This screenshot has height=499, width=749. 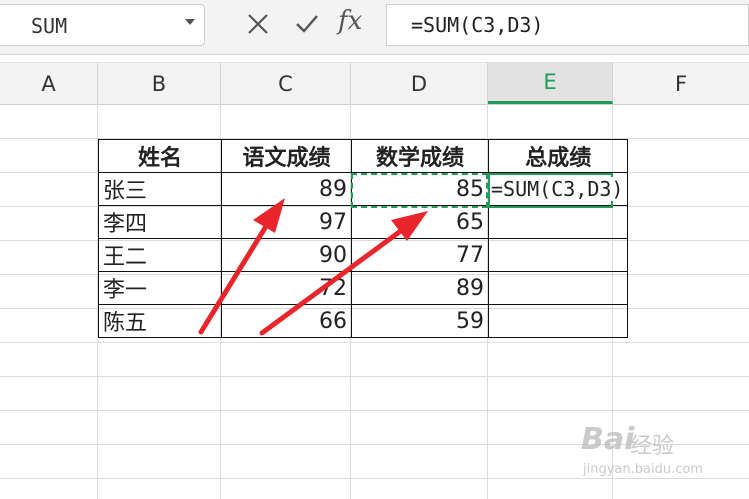 What do you see at coordinates (420, 255) in the screenshot?
I see `math-score-cell: 77` at bounding box center [420, 255].